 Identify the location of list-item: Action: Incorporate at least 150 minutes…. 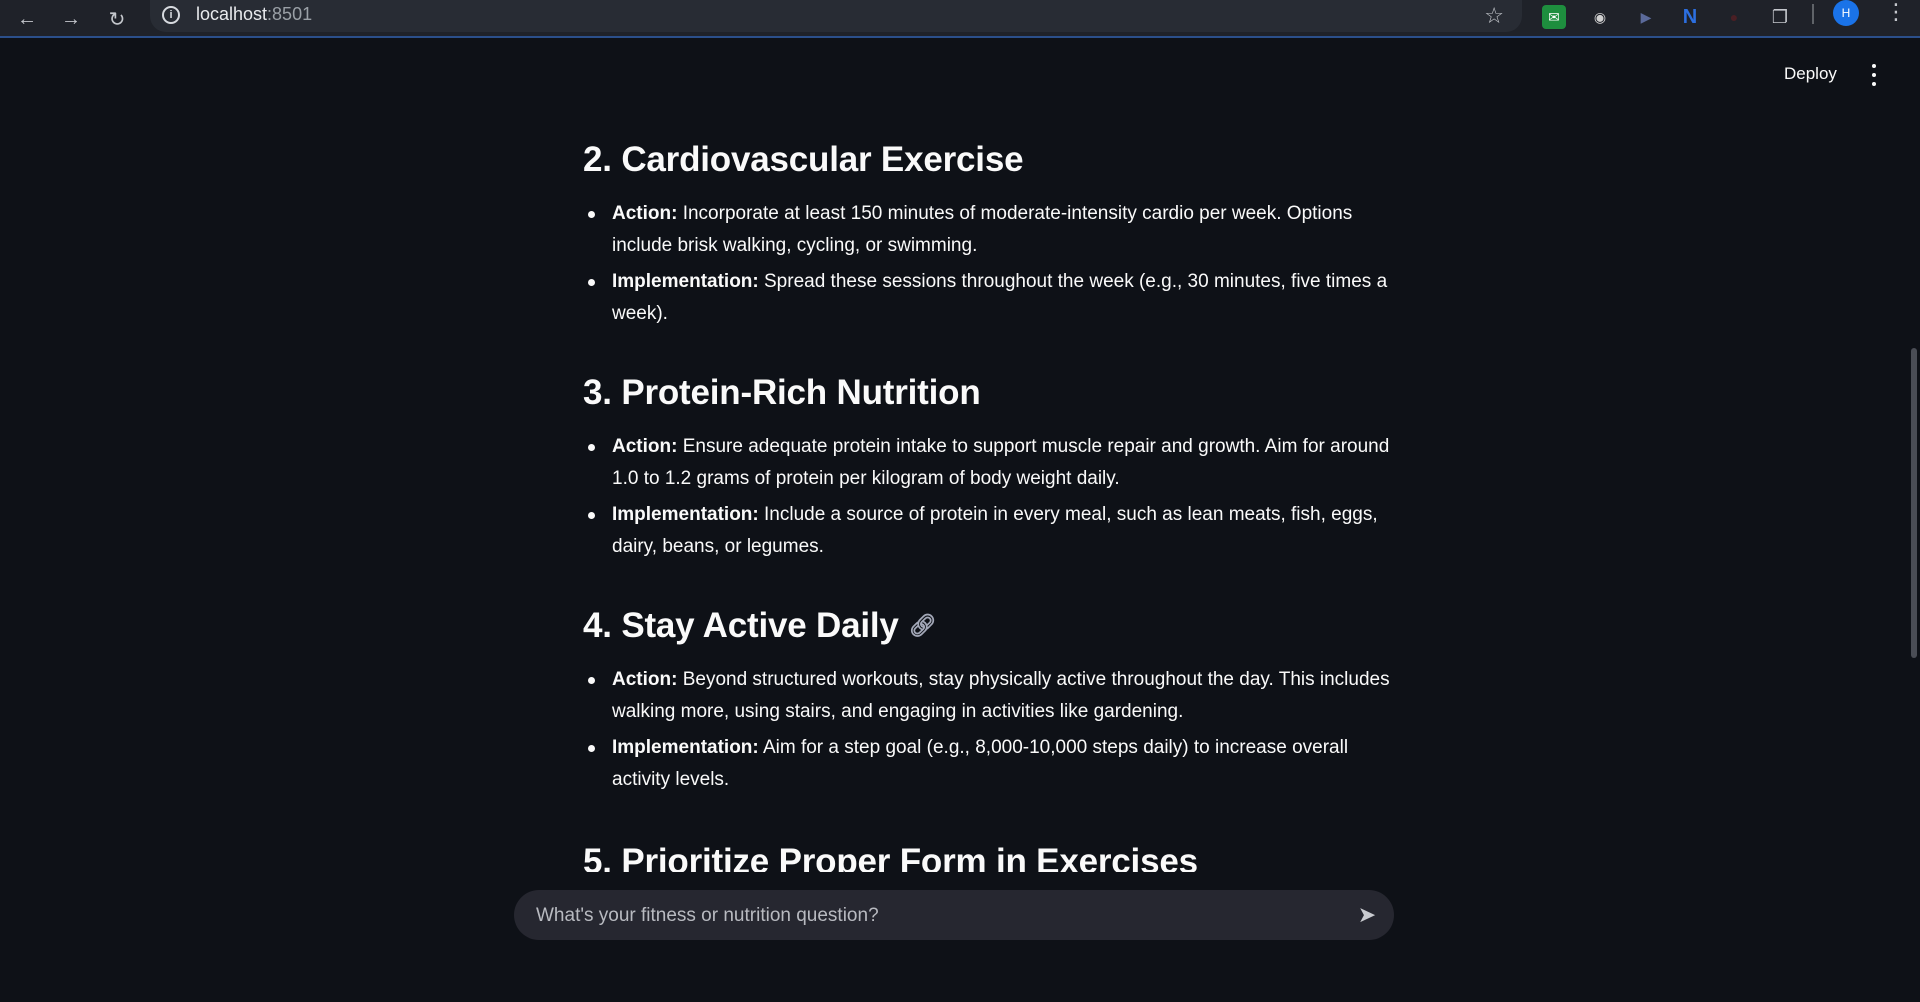
(990, 230).